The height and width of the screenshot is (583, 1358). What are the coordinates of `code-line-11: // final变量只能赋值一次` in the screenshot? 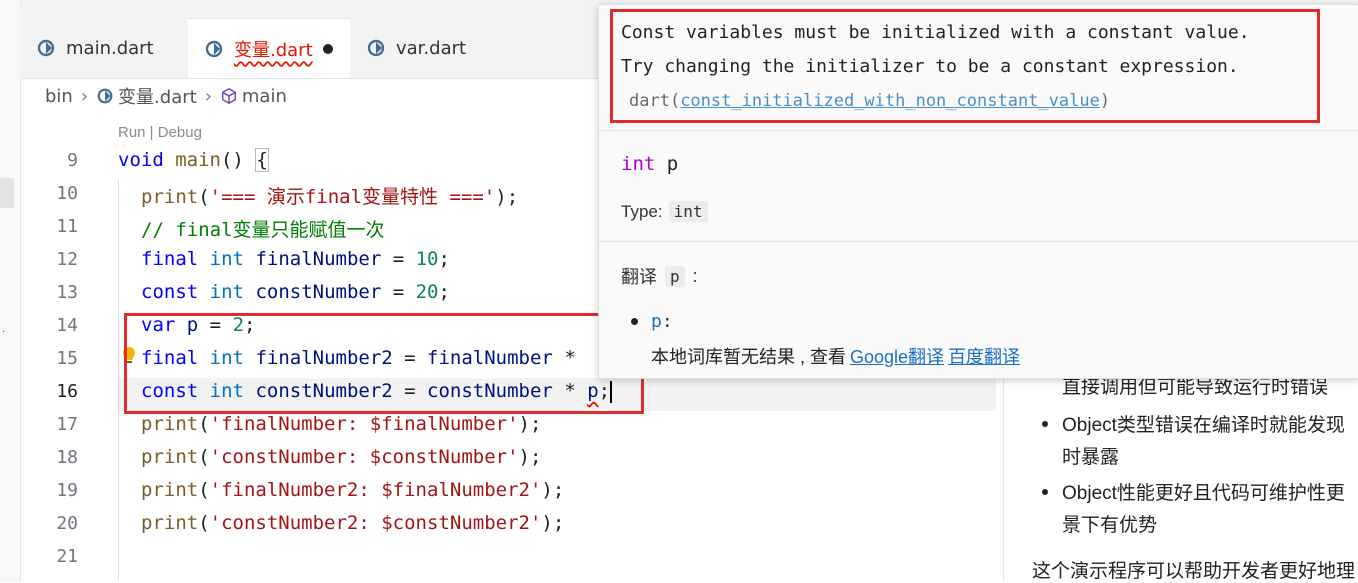 It's located at (263, 228).